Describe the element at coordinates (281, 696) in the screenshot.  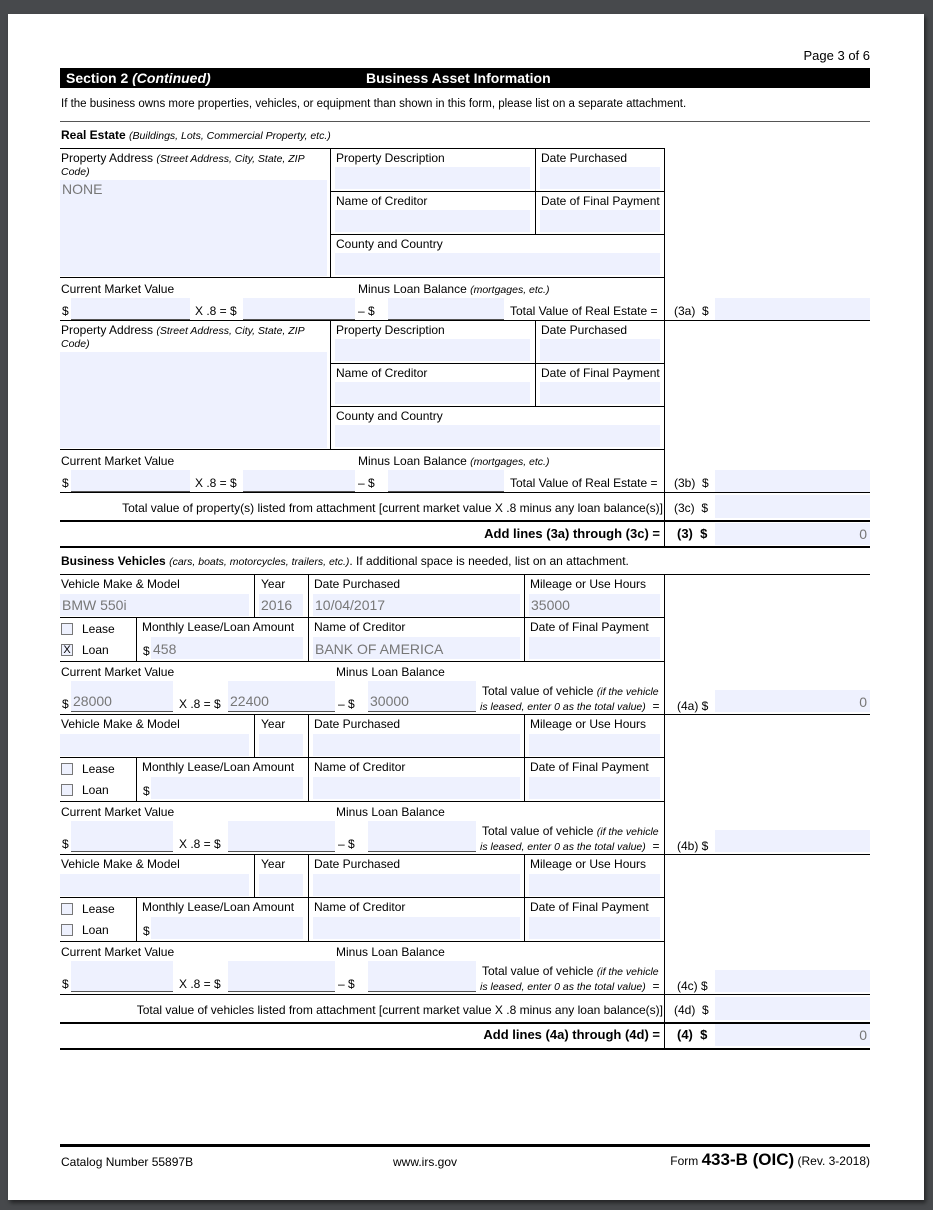
I see `times-value-field: 22400` at that location.